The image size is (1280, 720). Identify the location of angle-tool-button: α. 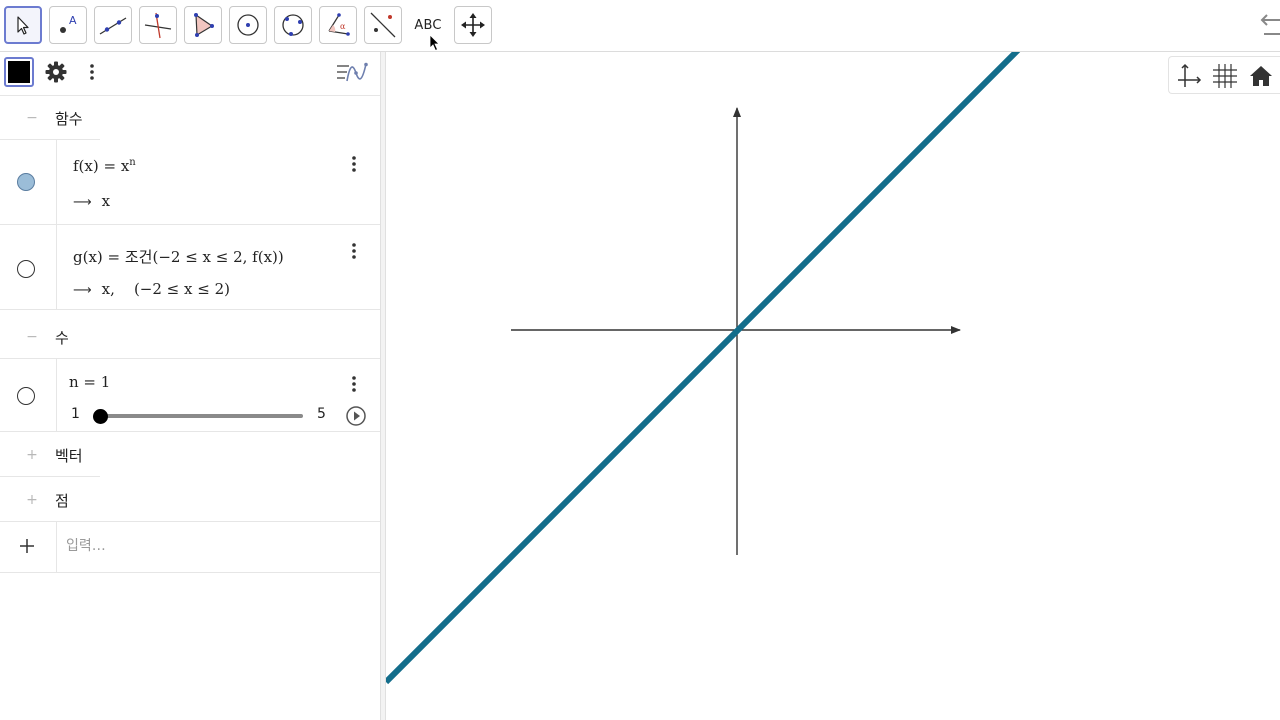
(338, 25).